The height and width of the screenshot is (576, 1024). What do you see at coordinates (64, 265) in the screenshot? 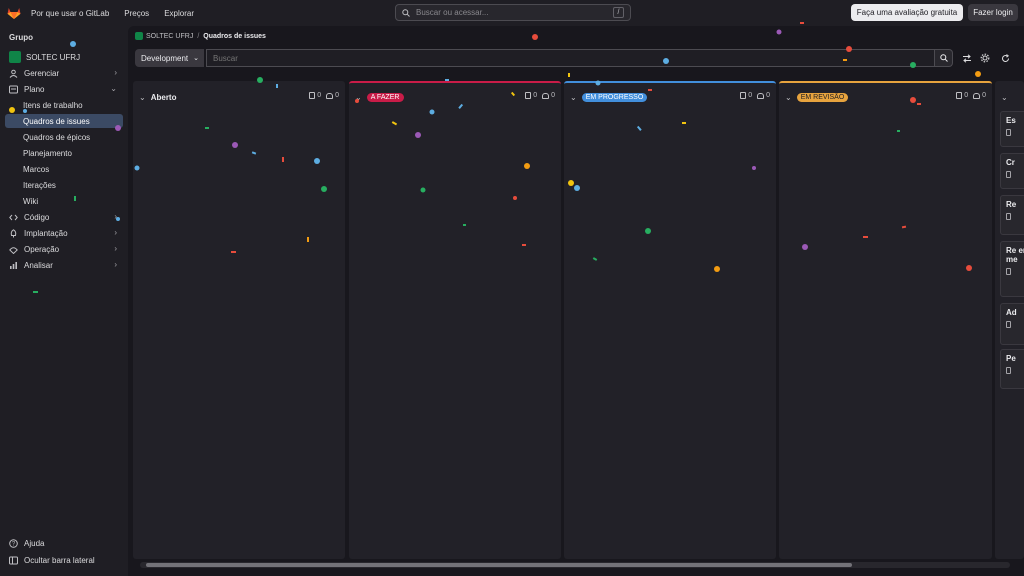
I see `sidebar-item-analisar: Analisar ›` at bounding box center [64, 265].